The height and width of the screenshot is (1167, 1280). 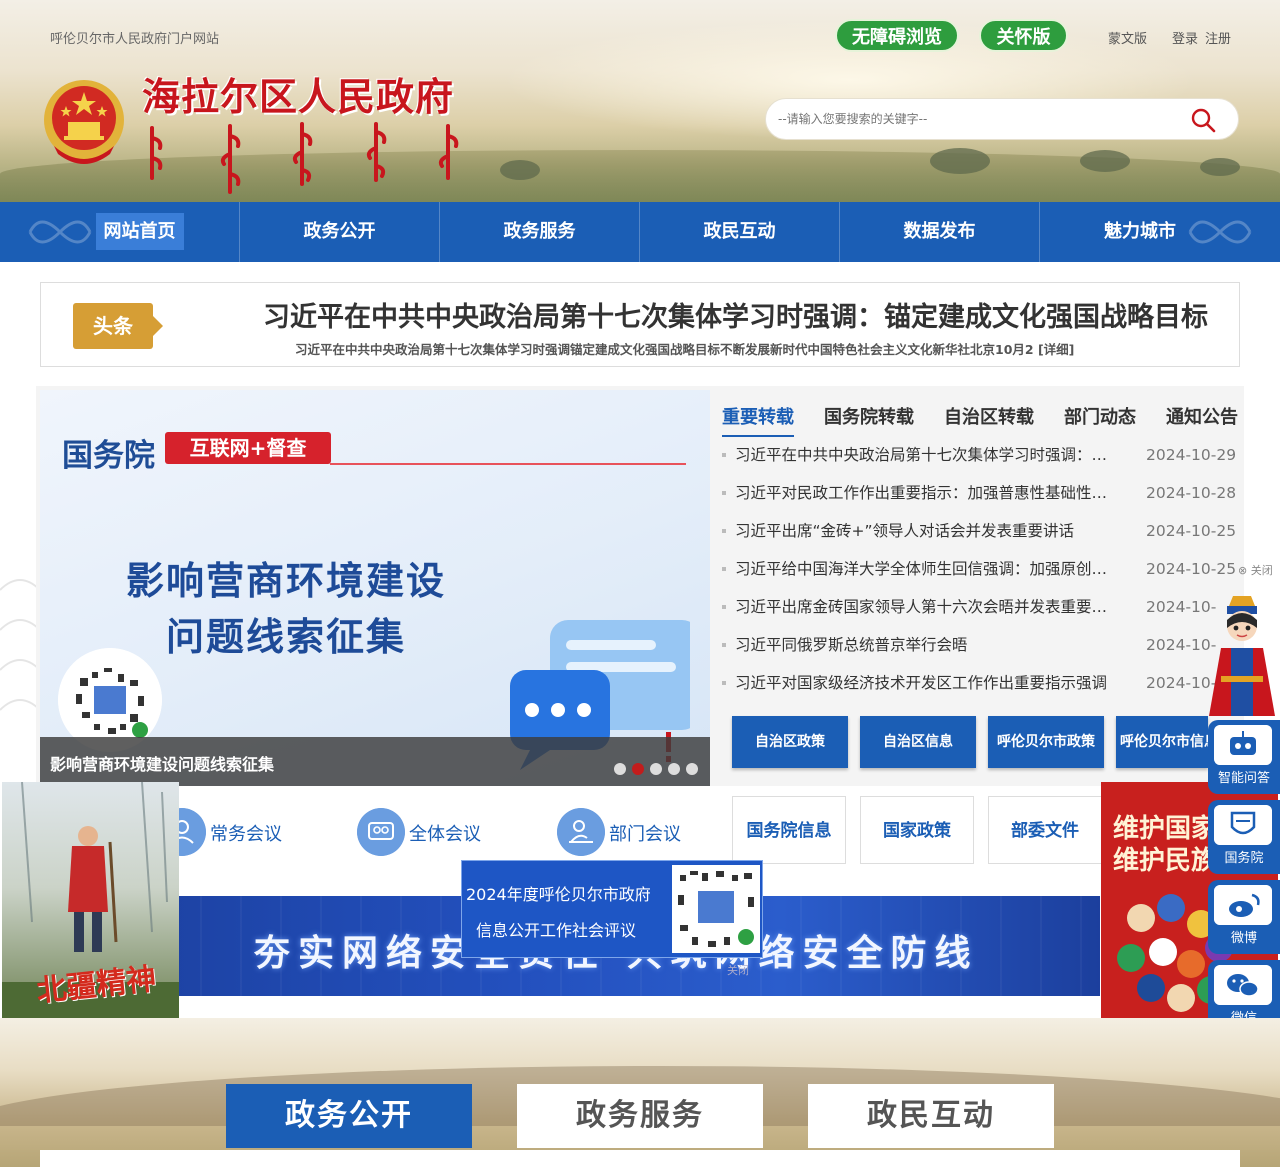 I want to click on tab-autonomous-region: 自治区转载, so click(x=989, y=416).